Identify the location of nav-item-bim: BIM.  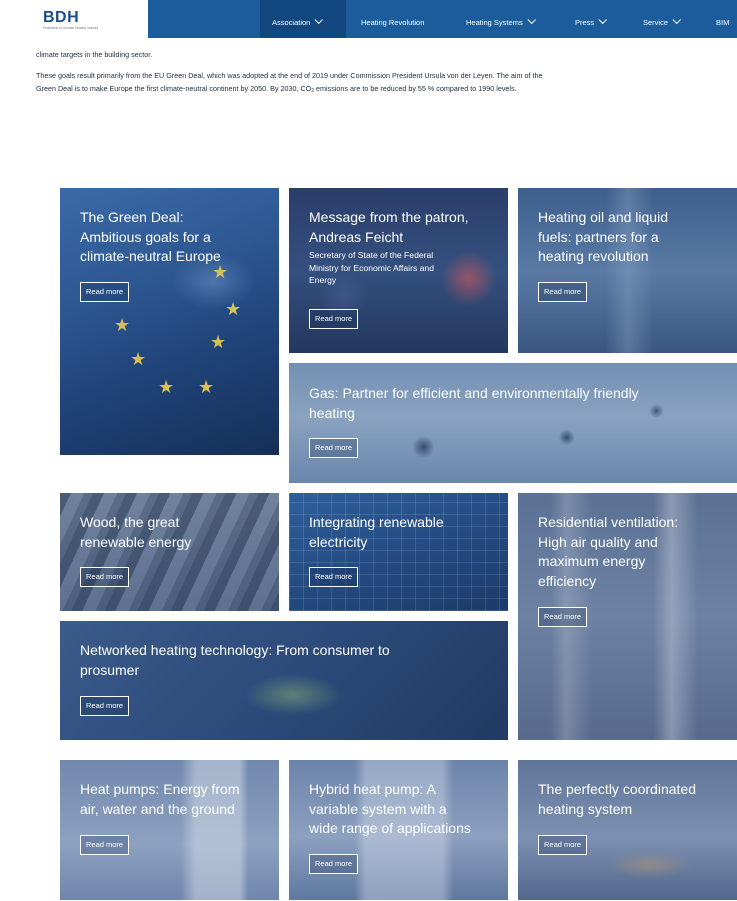
(722, 22).